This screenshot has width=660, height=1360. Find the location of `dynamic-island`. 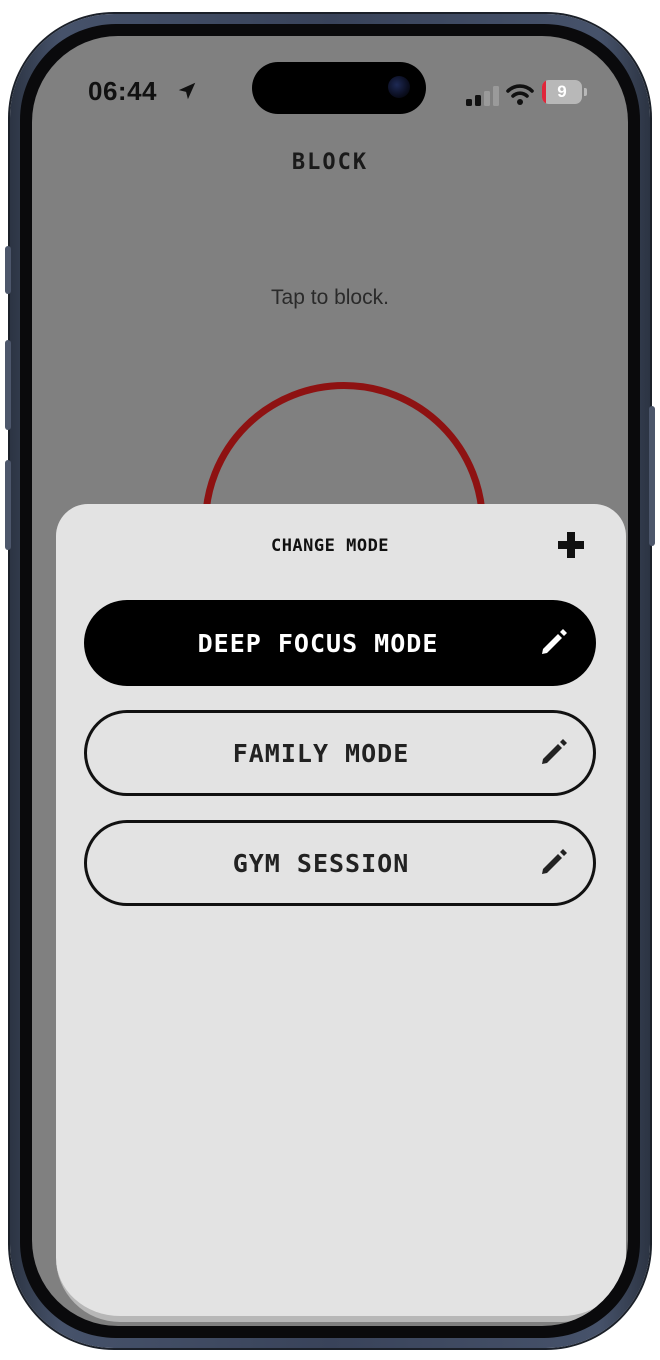

dynamic-island is located at coordinates (339, 88).